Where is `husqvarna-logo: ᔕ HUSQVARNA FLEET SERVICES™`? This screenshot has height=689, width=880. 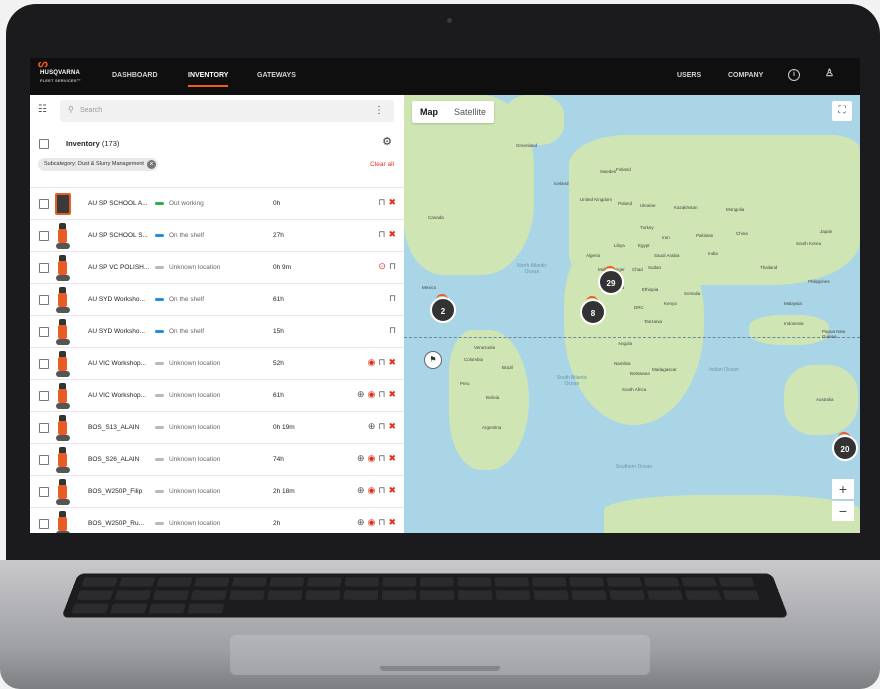
husqvarna-logo: ᔕ HUSQVARNA FLEET SERVICES™ is located at coordinates (59, 71).